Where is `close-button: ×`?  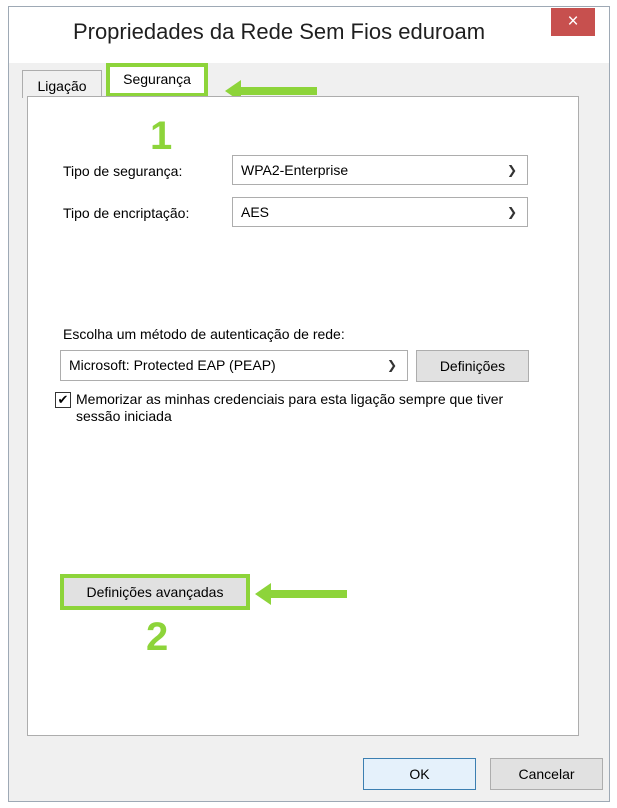
close-button: × is located at coordinates (573, 22).